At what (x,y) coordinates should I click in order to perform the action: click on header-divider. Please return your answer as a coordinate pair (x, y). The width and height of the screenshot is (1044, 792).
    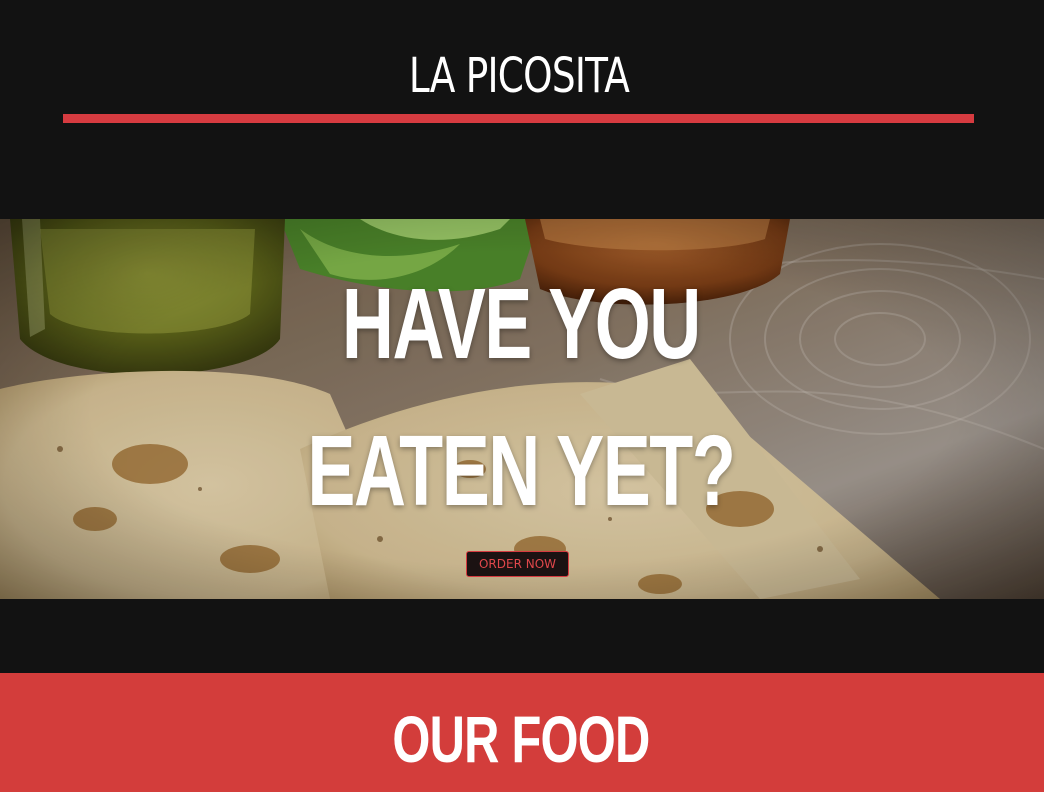
    Looking at the image, I should click on (518, 118).